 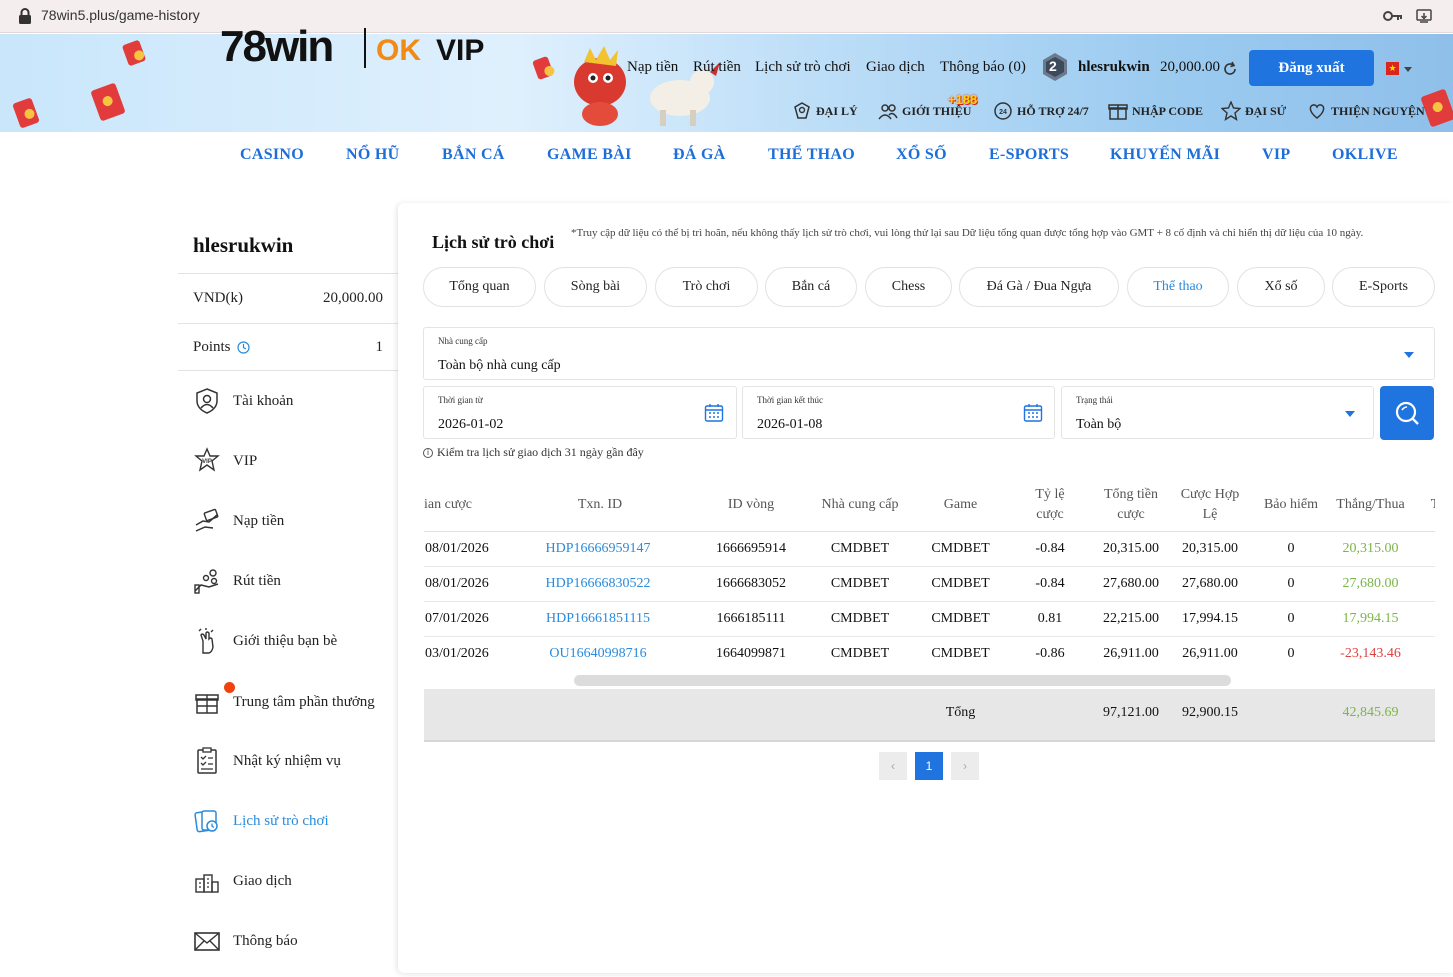 I want to click on subnav-agent: ĐẠI LÝ, so click(x=825, y=111).